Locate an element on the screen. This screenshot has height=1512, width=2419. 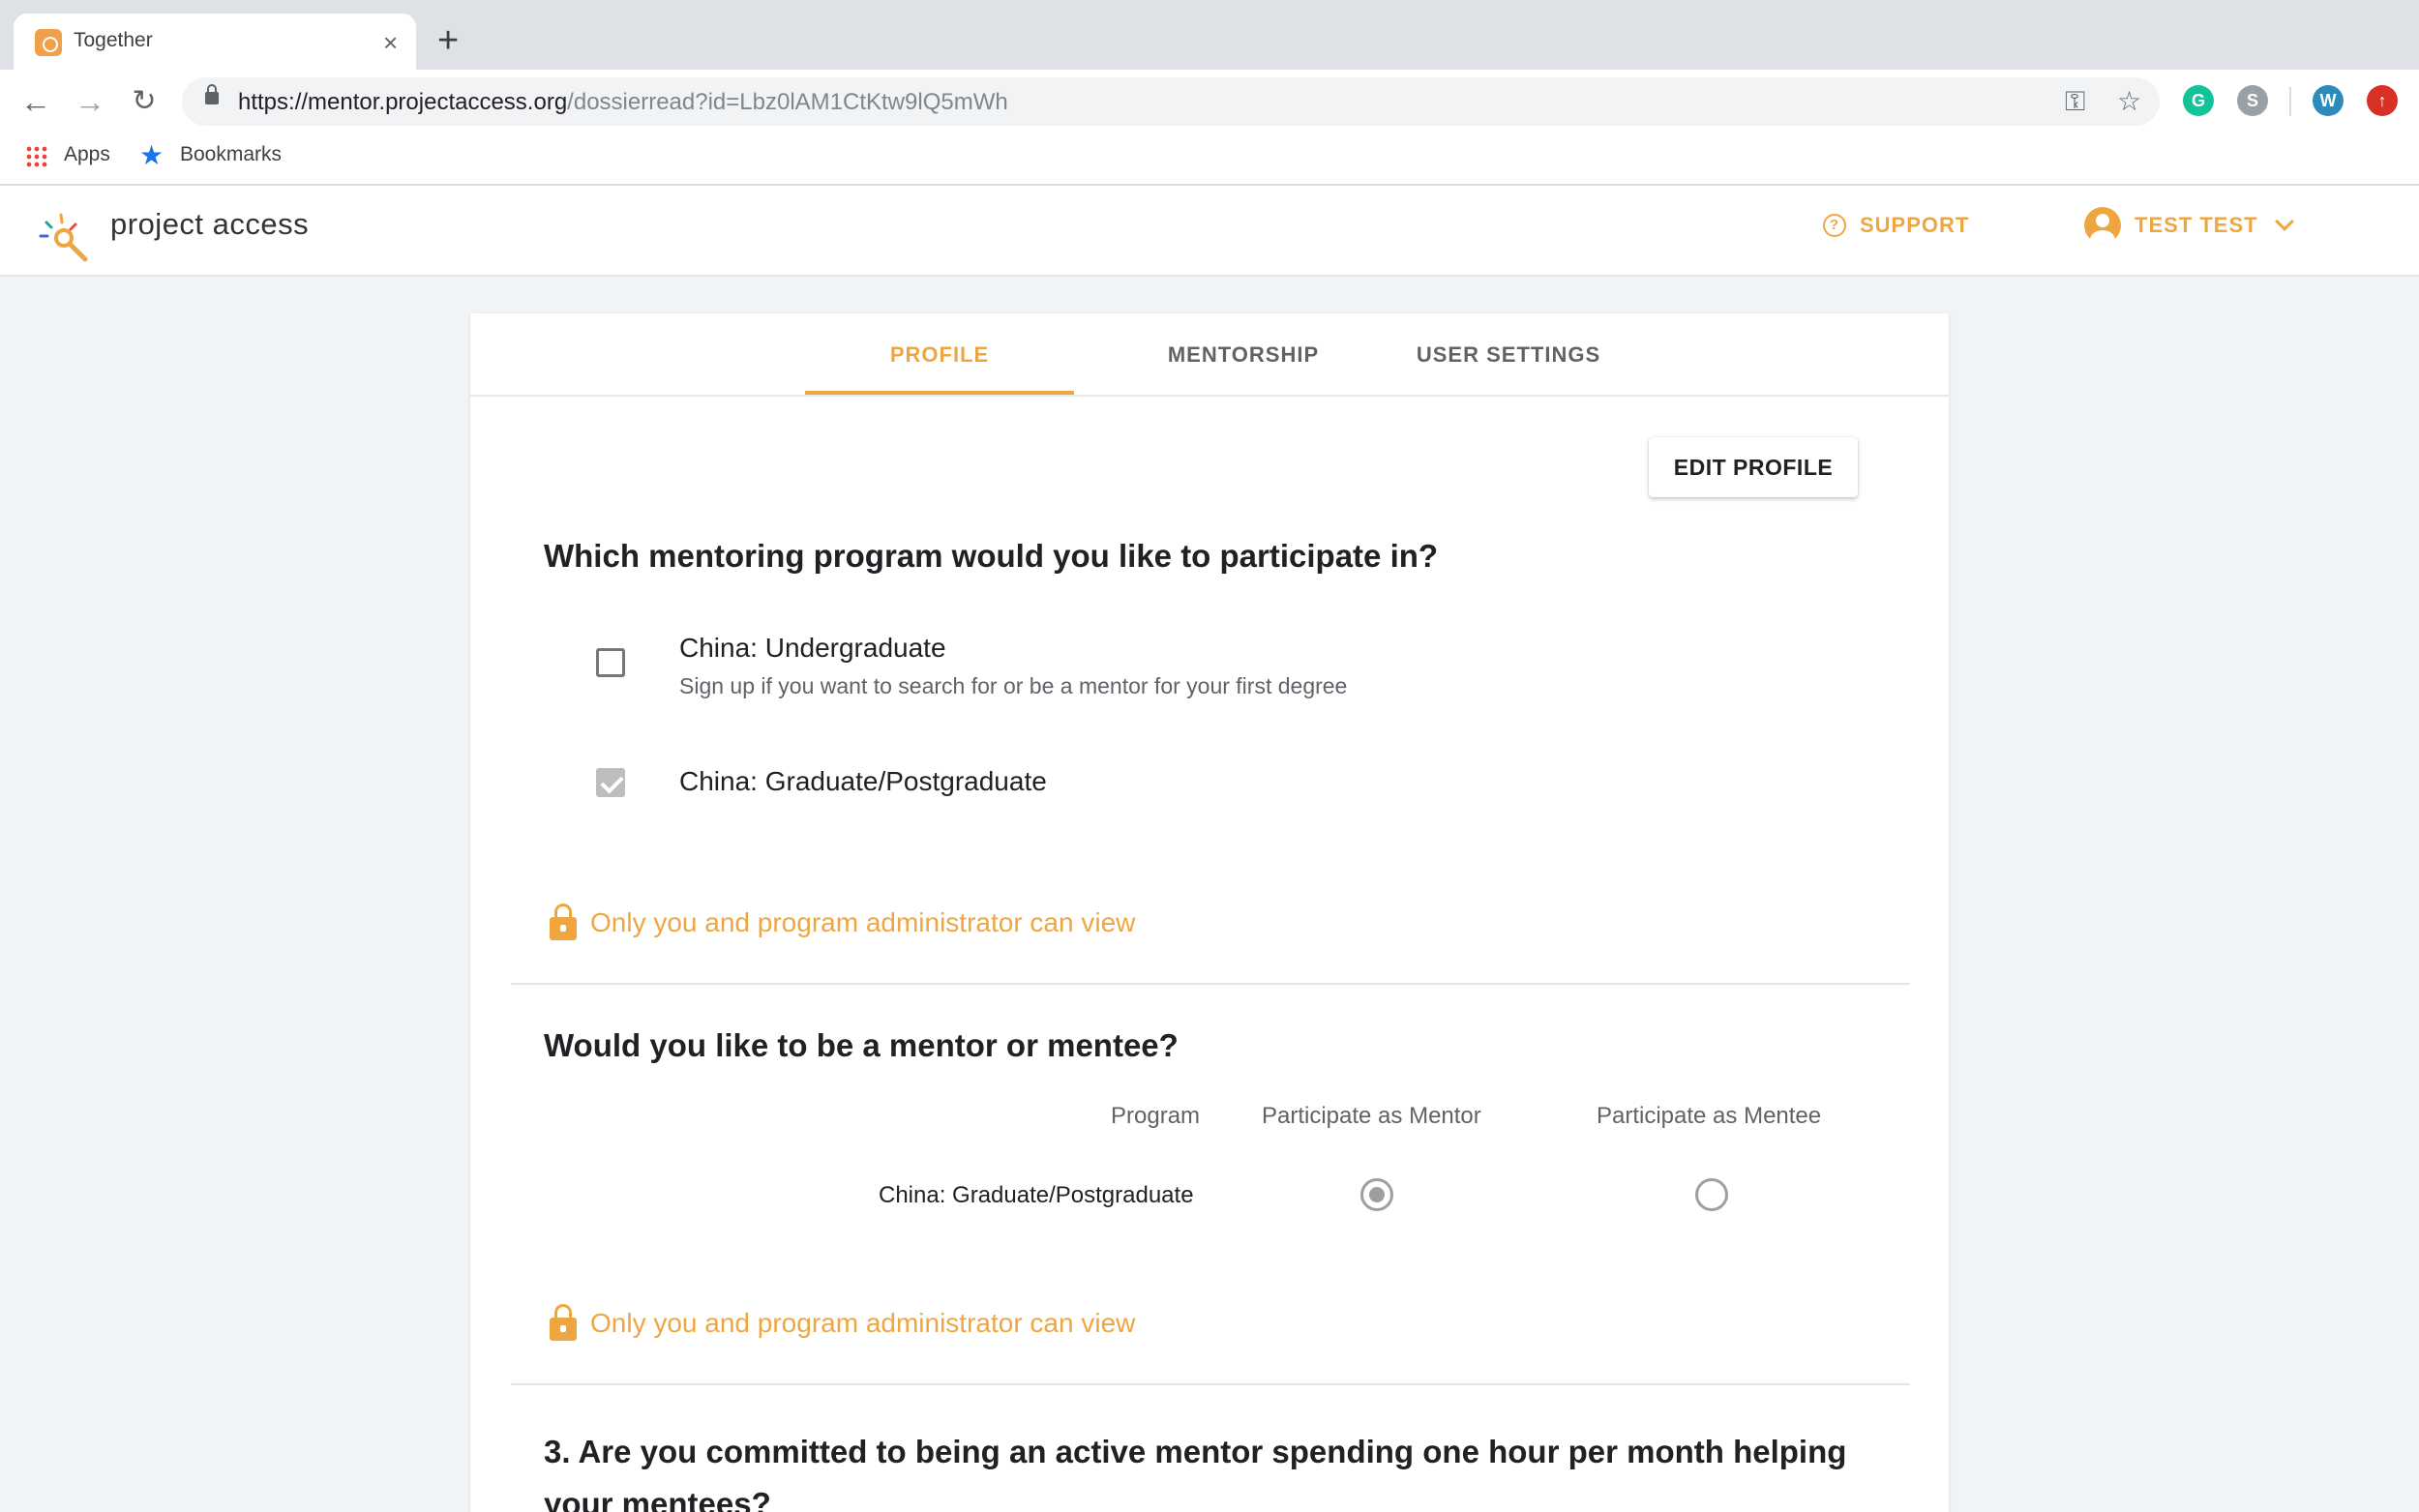
app-header: project access ? SUPPORT TEST TEST is located at coordinates (1209, 232).